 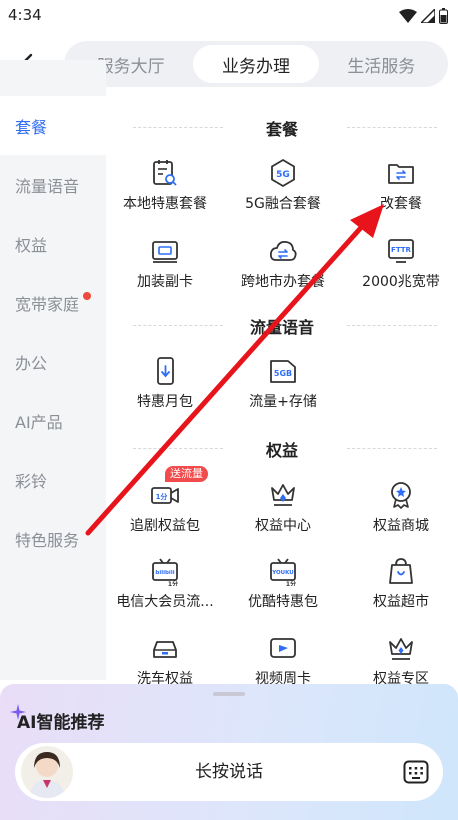 What do you see at coordinates (401, 602) in the screenshot?
I see `grid-item-label: 权益超市` at bounding box center [401, 602].